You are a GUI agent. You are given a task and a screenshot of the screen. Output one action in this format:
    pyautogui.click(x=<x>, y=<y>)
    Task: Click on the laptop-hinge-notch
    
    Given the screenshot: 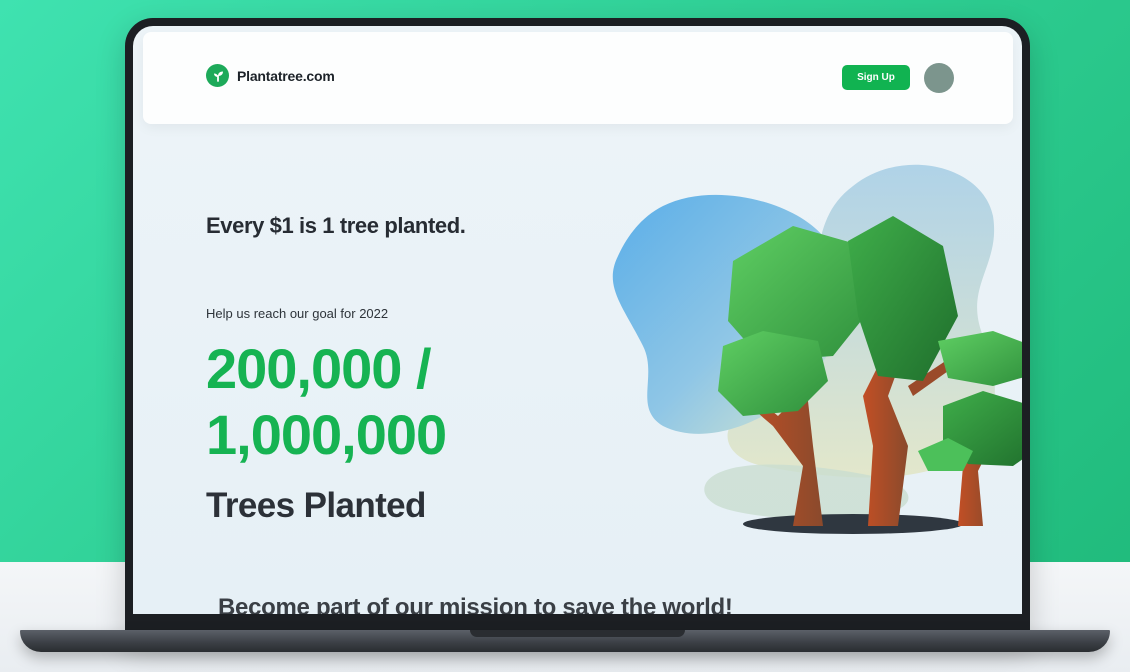 What is the action you would take?
    pyautogui.click(x=577, y=633)
    